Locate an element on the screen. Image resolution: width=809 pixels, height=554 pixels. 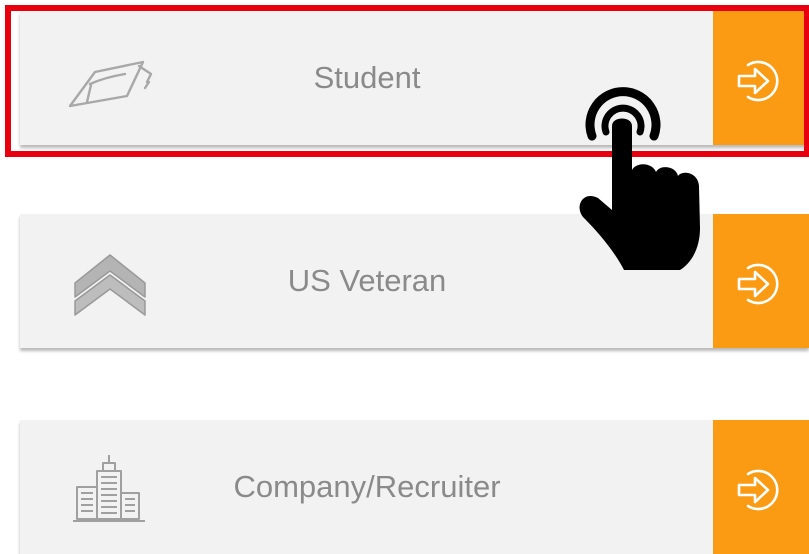
enter-button-student is located at coordinates (761, 78).